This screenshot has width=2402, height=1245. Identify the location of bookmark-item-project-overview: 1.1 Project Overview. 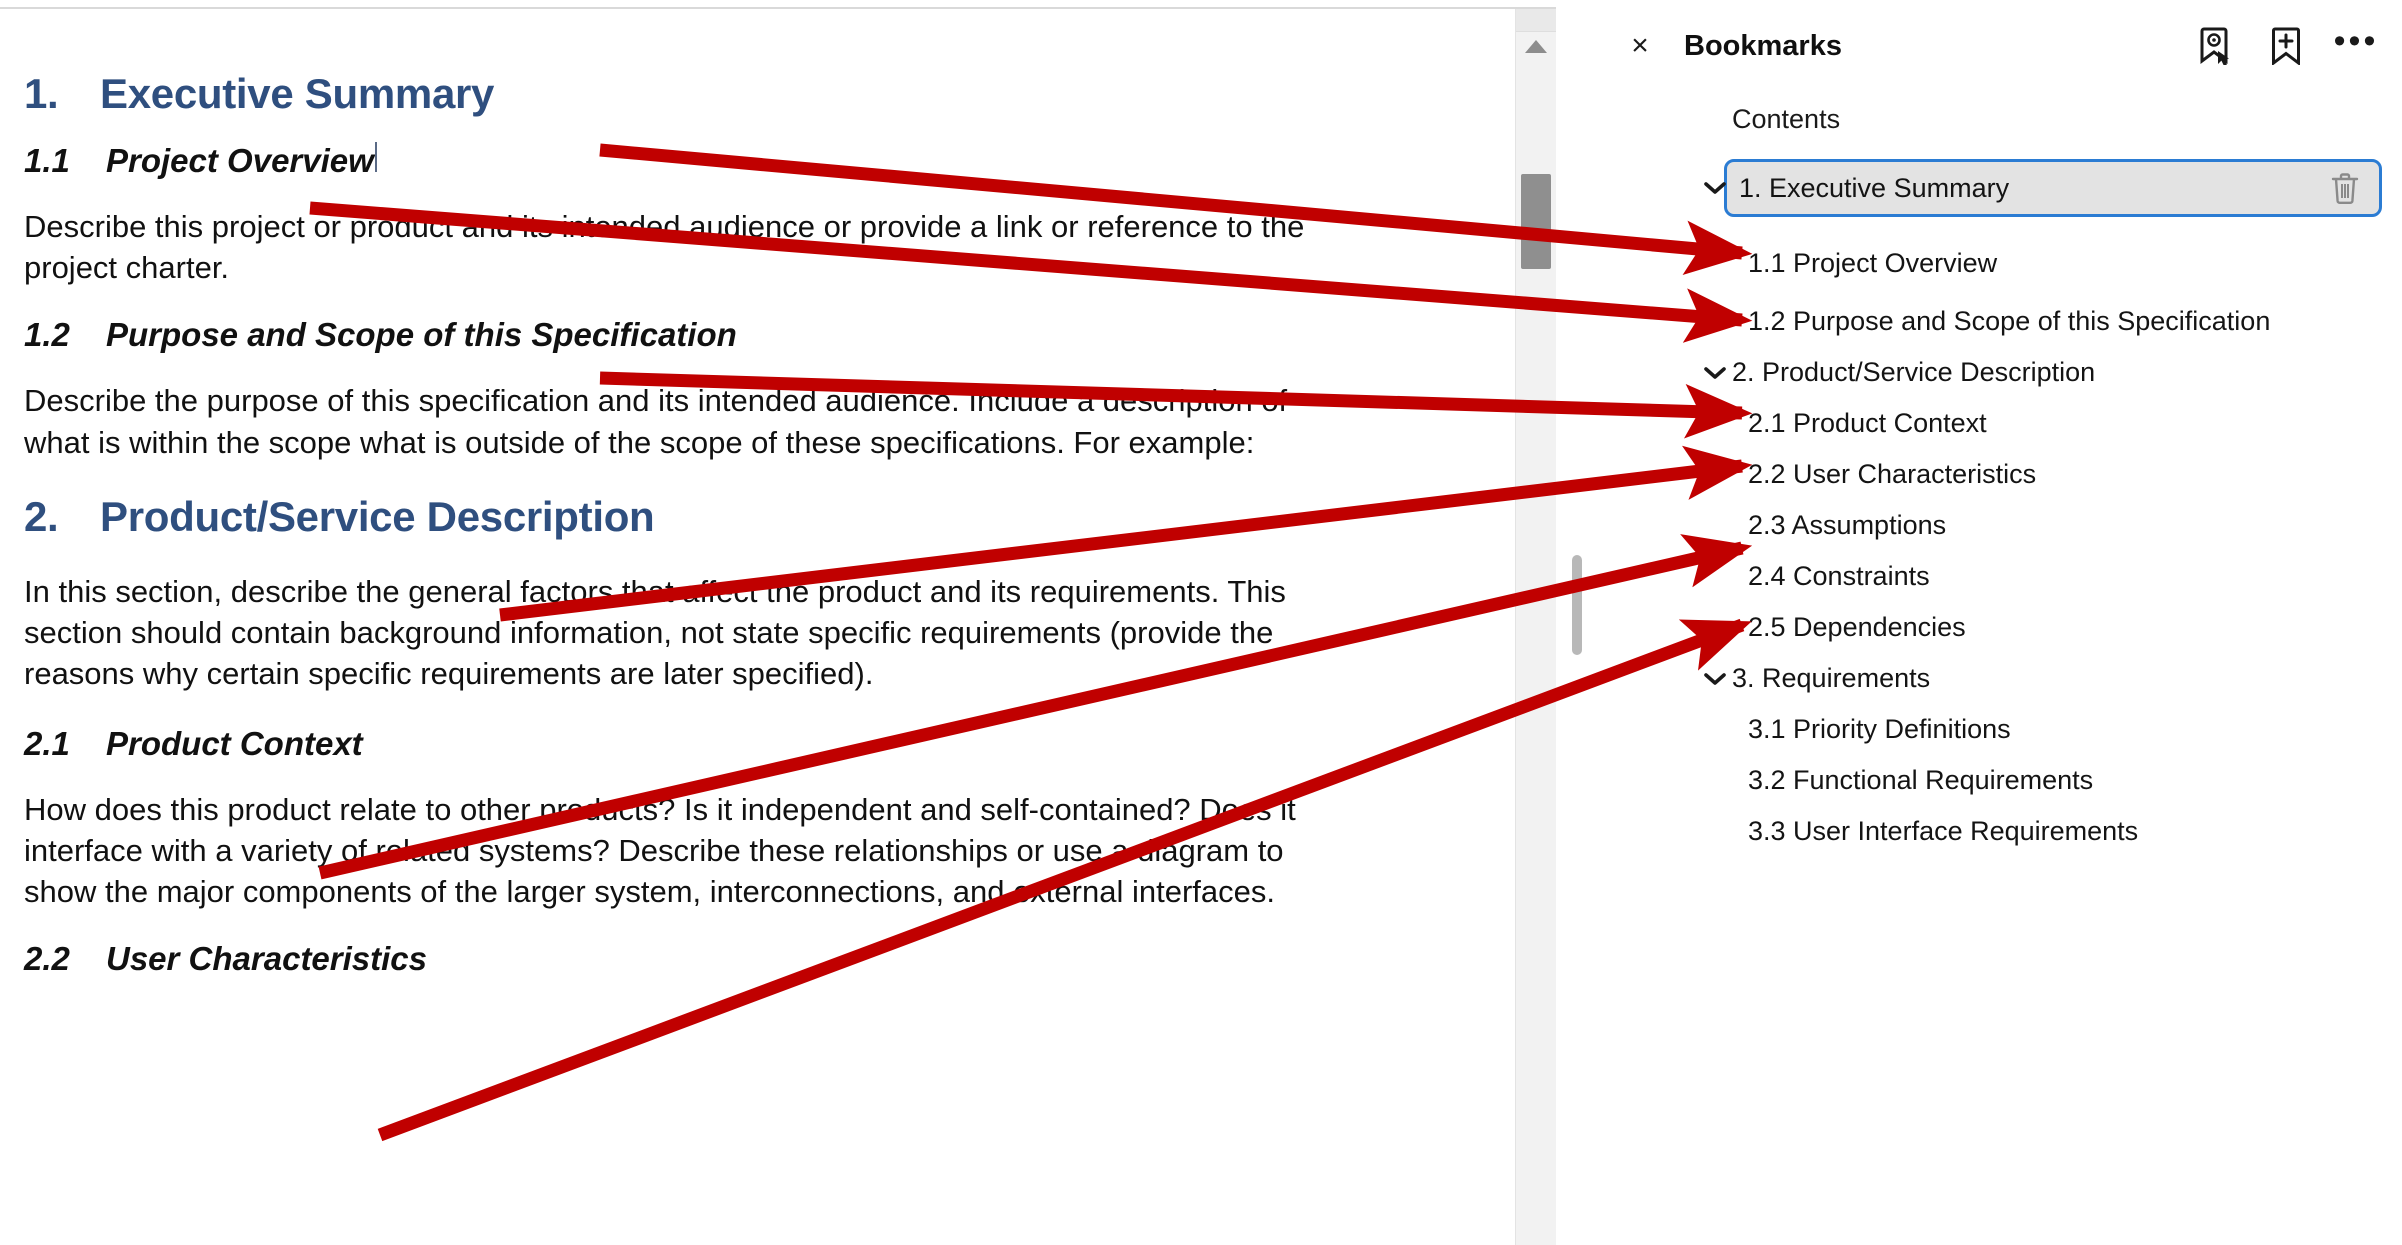
(1872, 264).